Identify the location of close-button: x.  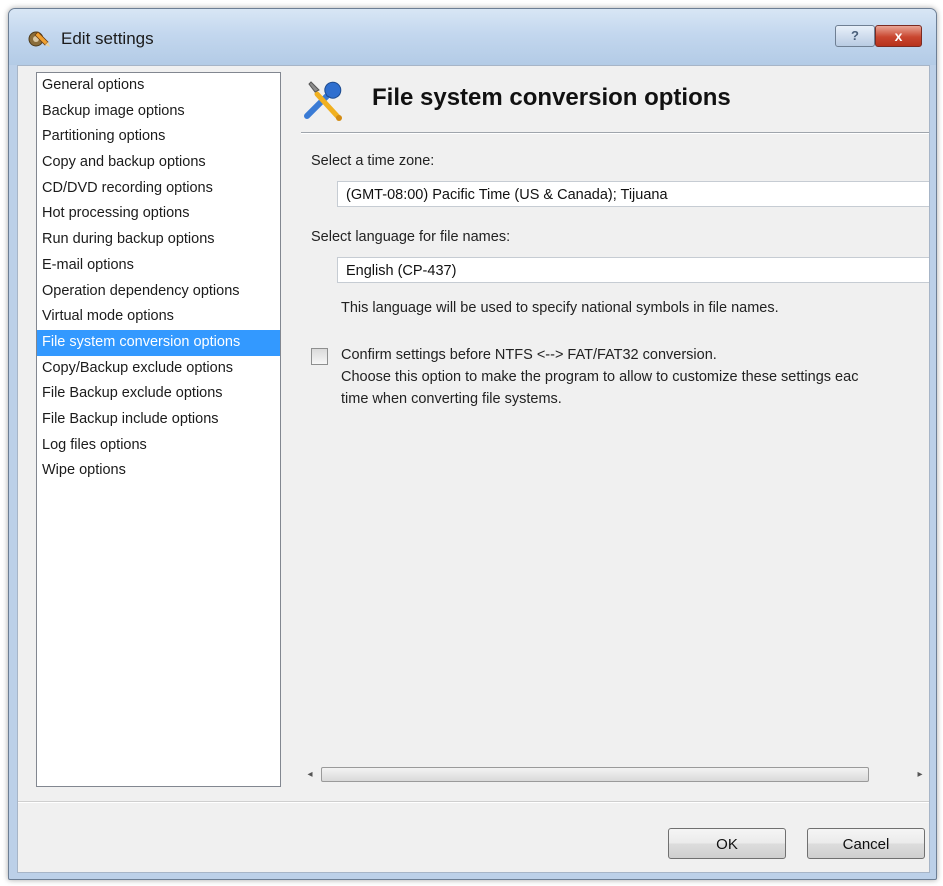
(898, 36).